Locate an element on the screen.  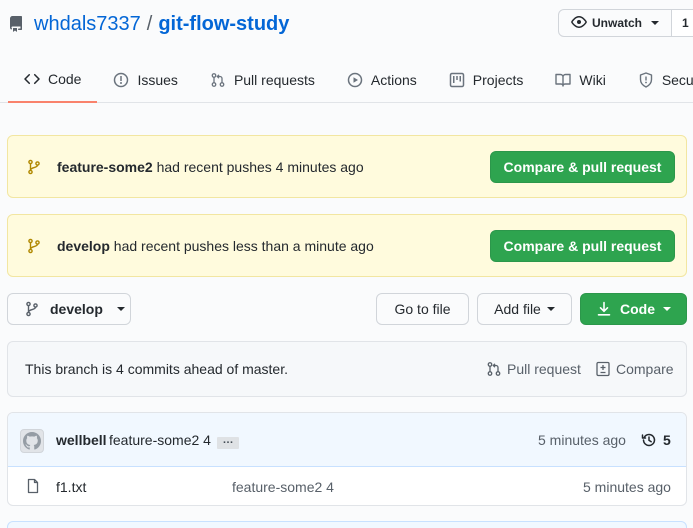
pull-request-link: Pull request is located at coordinates (533, 369).